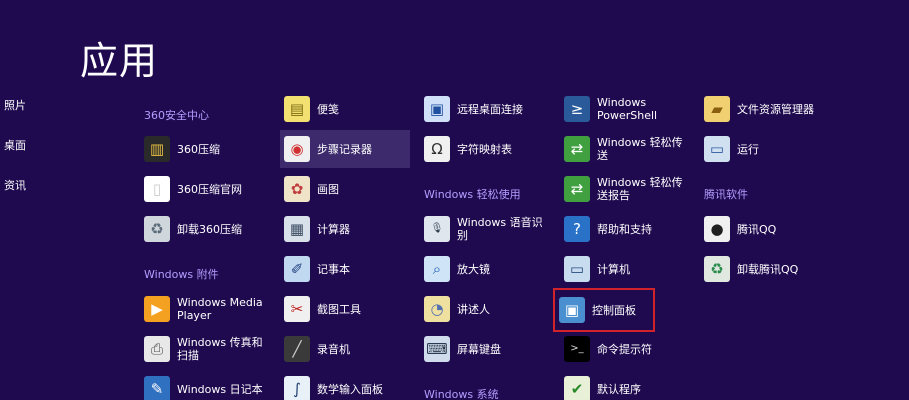 The height and width of the screenshot is (400, 909). Describe the element at coordinates (577, 229) in the screenshot. I see `help-icon: ?` at that location.